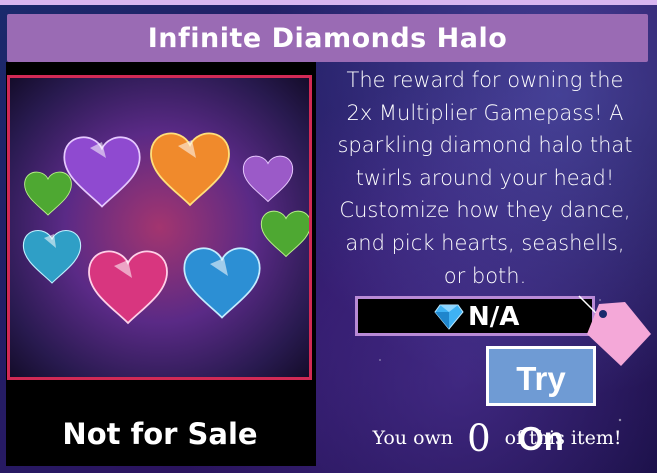 Image resolution: width=657 pixels, height=473 pixels. Describe the element at coordinates (413, 438) in the screenshot. I see `ownership-prefix: You own` at that location.